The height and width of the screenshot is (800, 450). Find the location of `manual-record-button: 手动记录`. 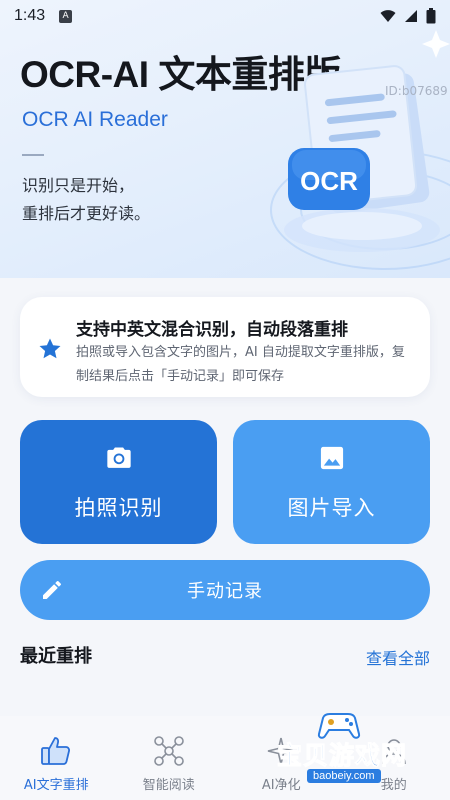

manual-record-button: 手动记录 is located at coordinates (225, 590).